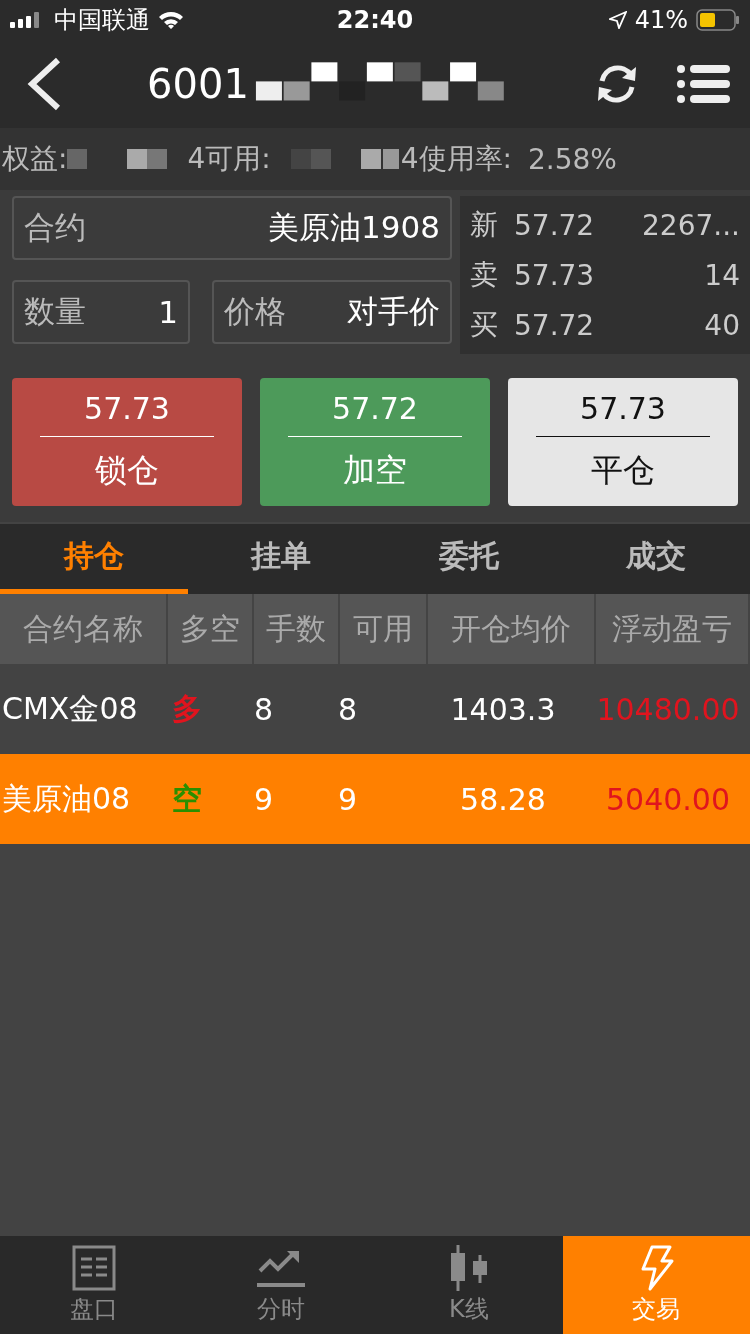 The height and width of the screenshot is (1334, 750). I want to click on table-cell-text: 1403.3, so click(503, 709).